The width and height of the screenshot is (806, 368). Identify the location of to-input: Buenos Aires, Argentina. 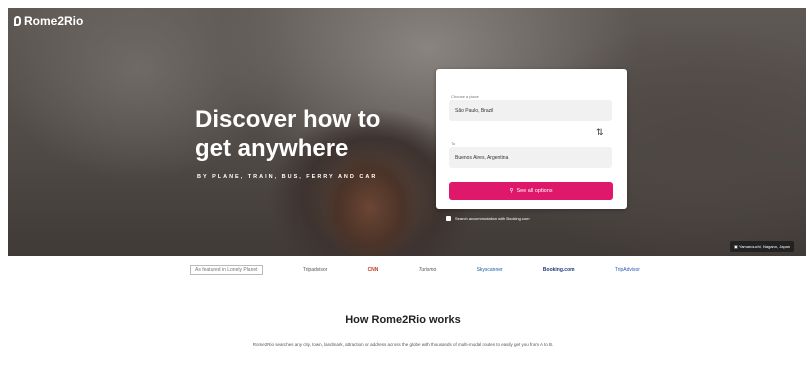
(530, 157).